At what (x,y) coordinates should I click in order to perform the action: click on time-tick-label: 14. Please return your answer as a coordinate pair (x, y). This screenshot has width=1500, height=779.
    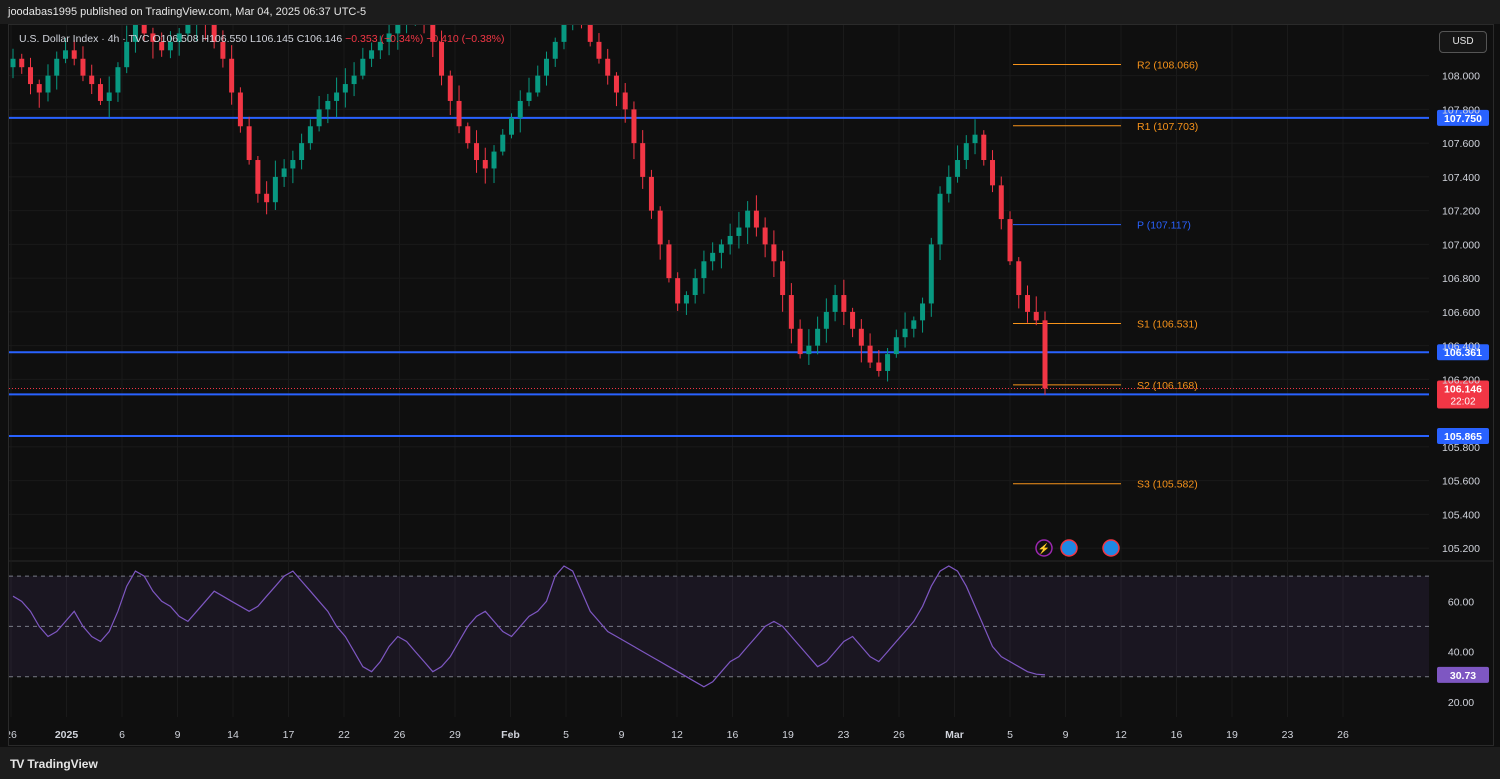
    Looking at the image, I should click on (233, 735).